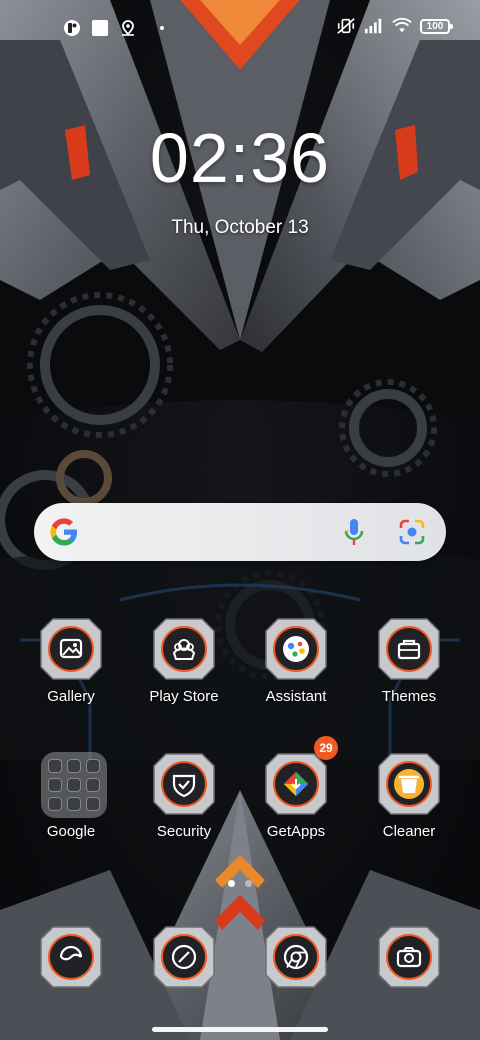 Image resolution: width=480 pixels, height=1040 pixels. I want to click on app-folder-google: Google, so click(71, 796).